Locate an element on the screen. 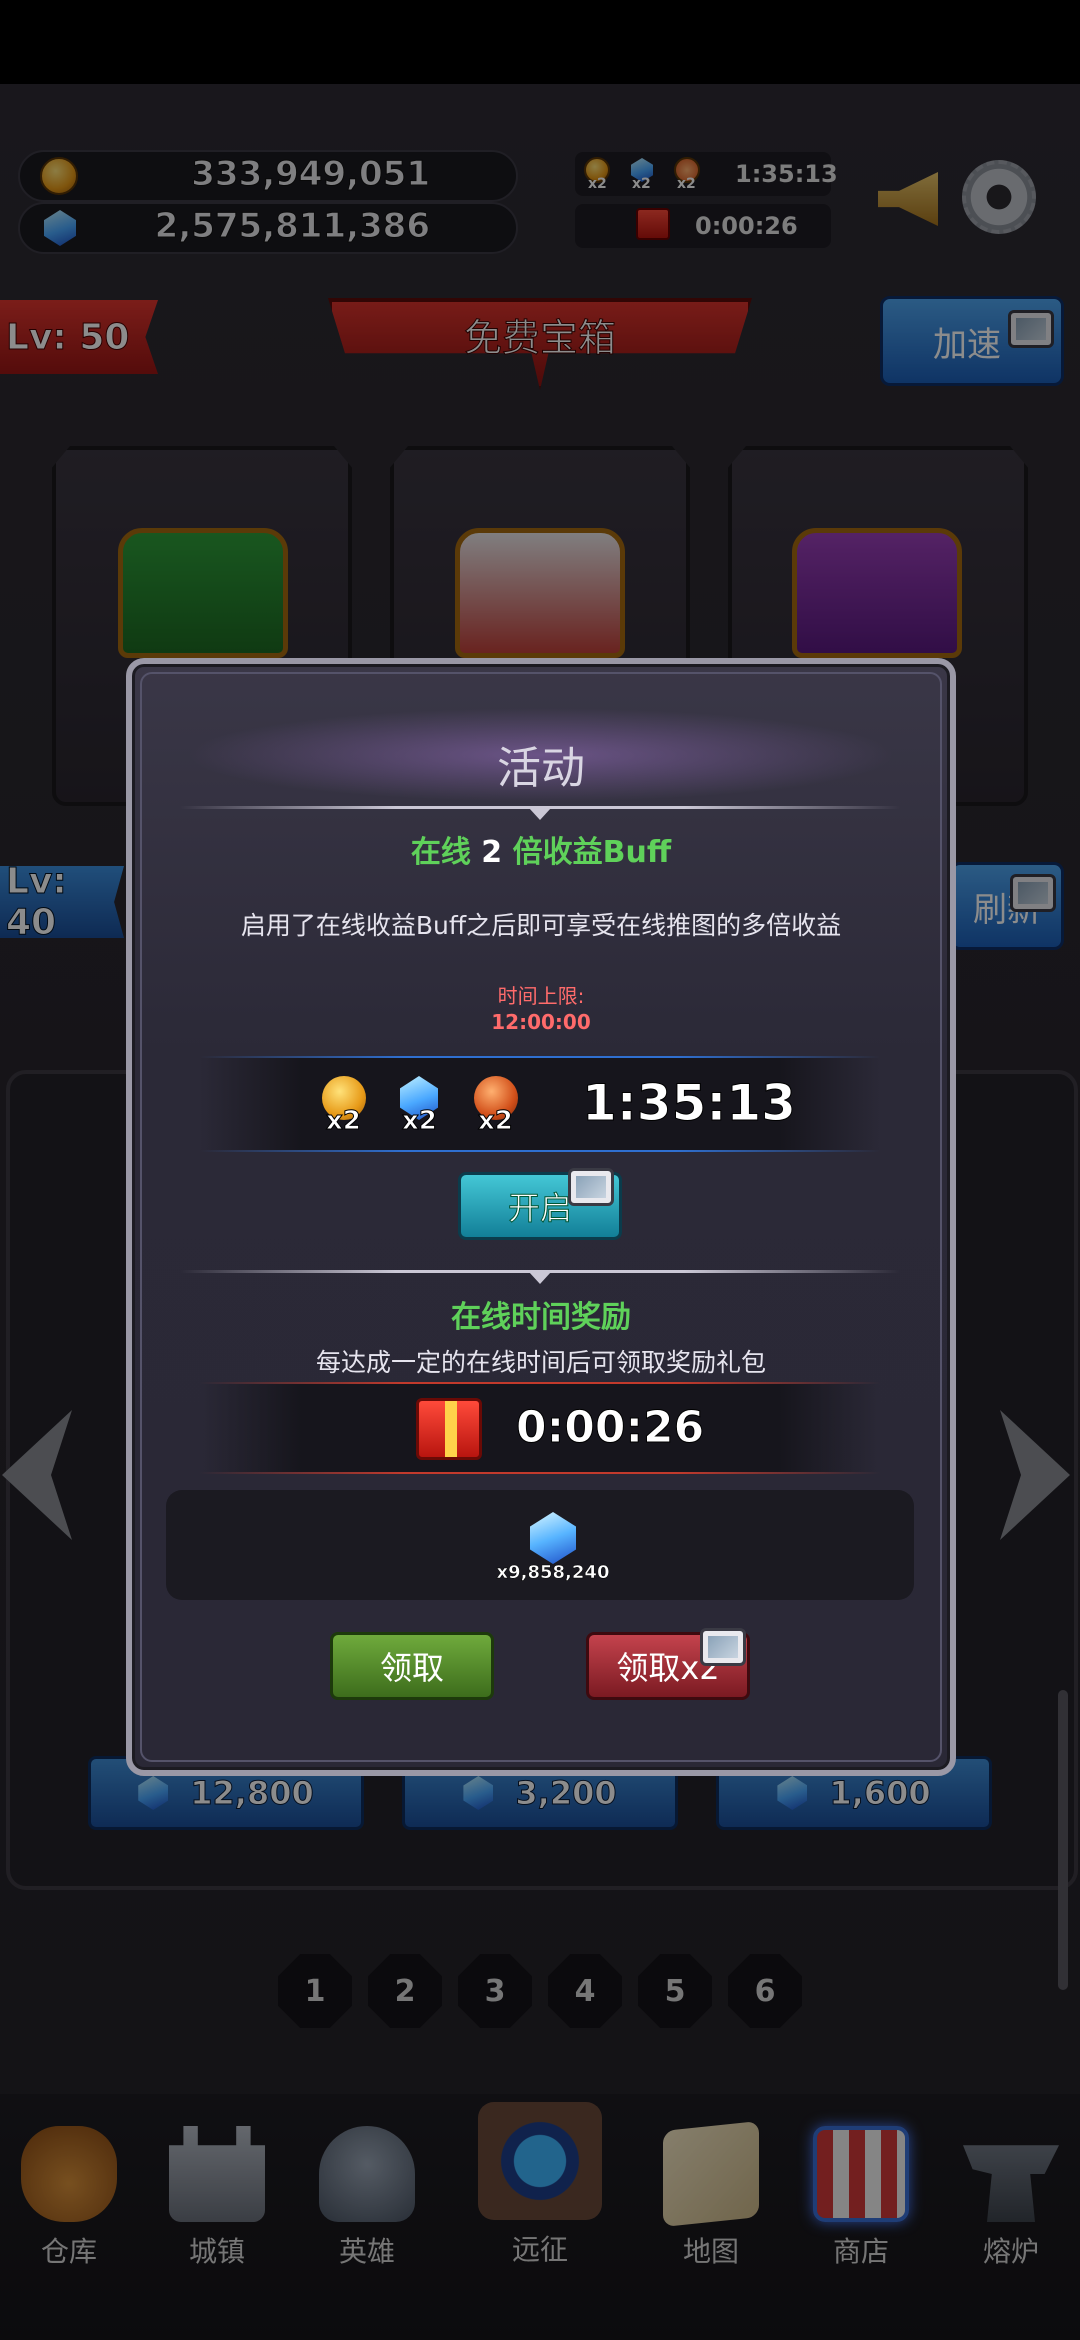 Image resolution: width=1080 pixels, height=2340 pixels. reward-heading: 在线时间奖励 is located at coordinates (541, 1317).